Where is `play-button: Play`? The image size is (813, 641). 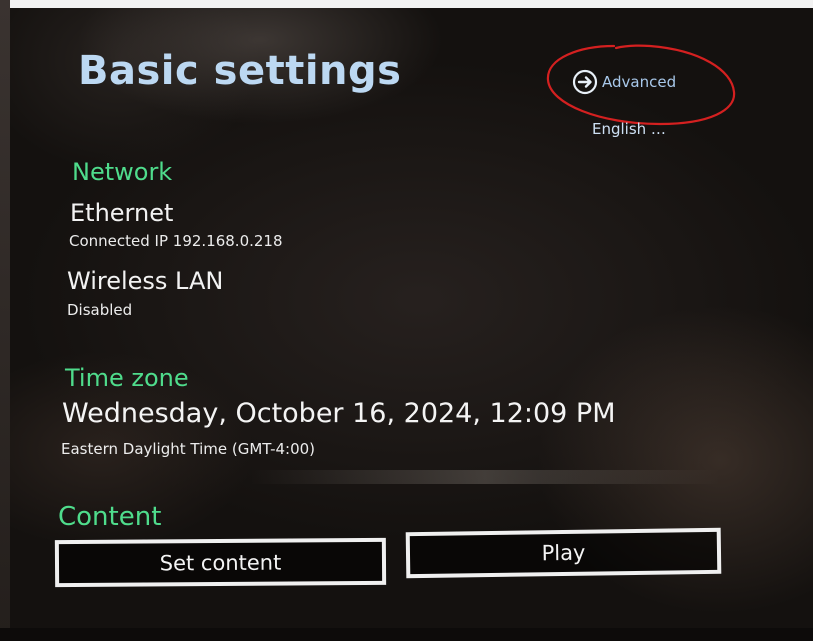
play-button: Play is located at coordinates (563, 553).